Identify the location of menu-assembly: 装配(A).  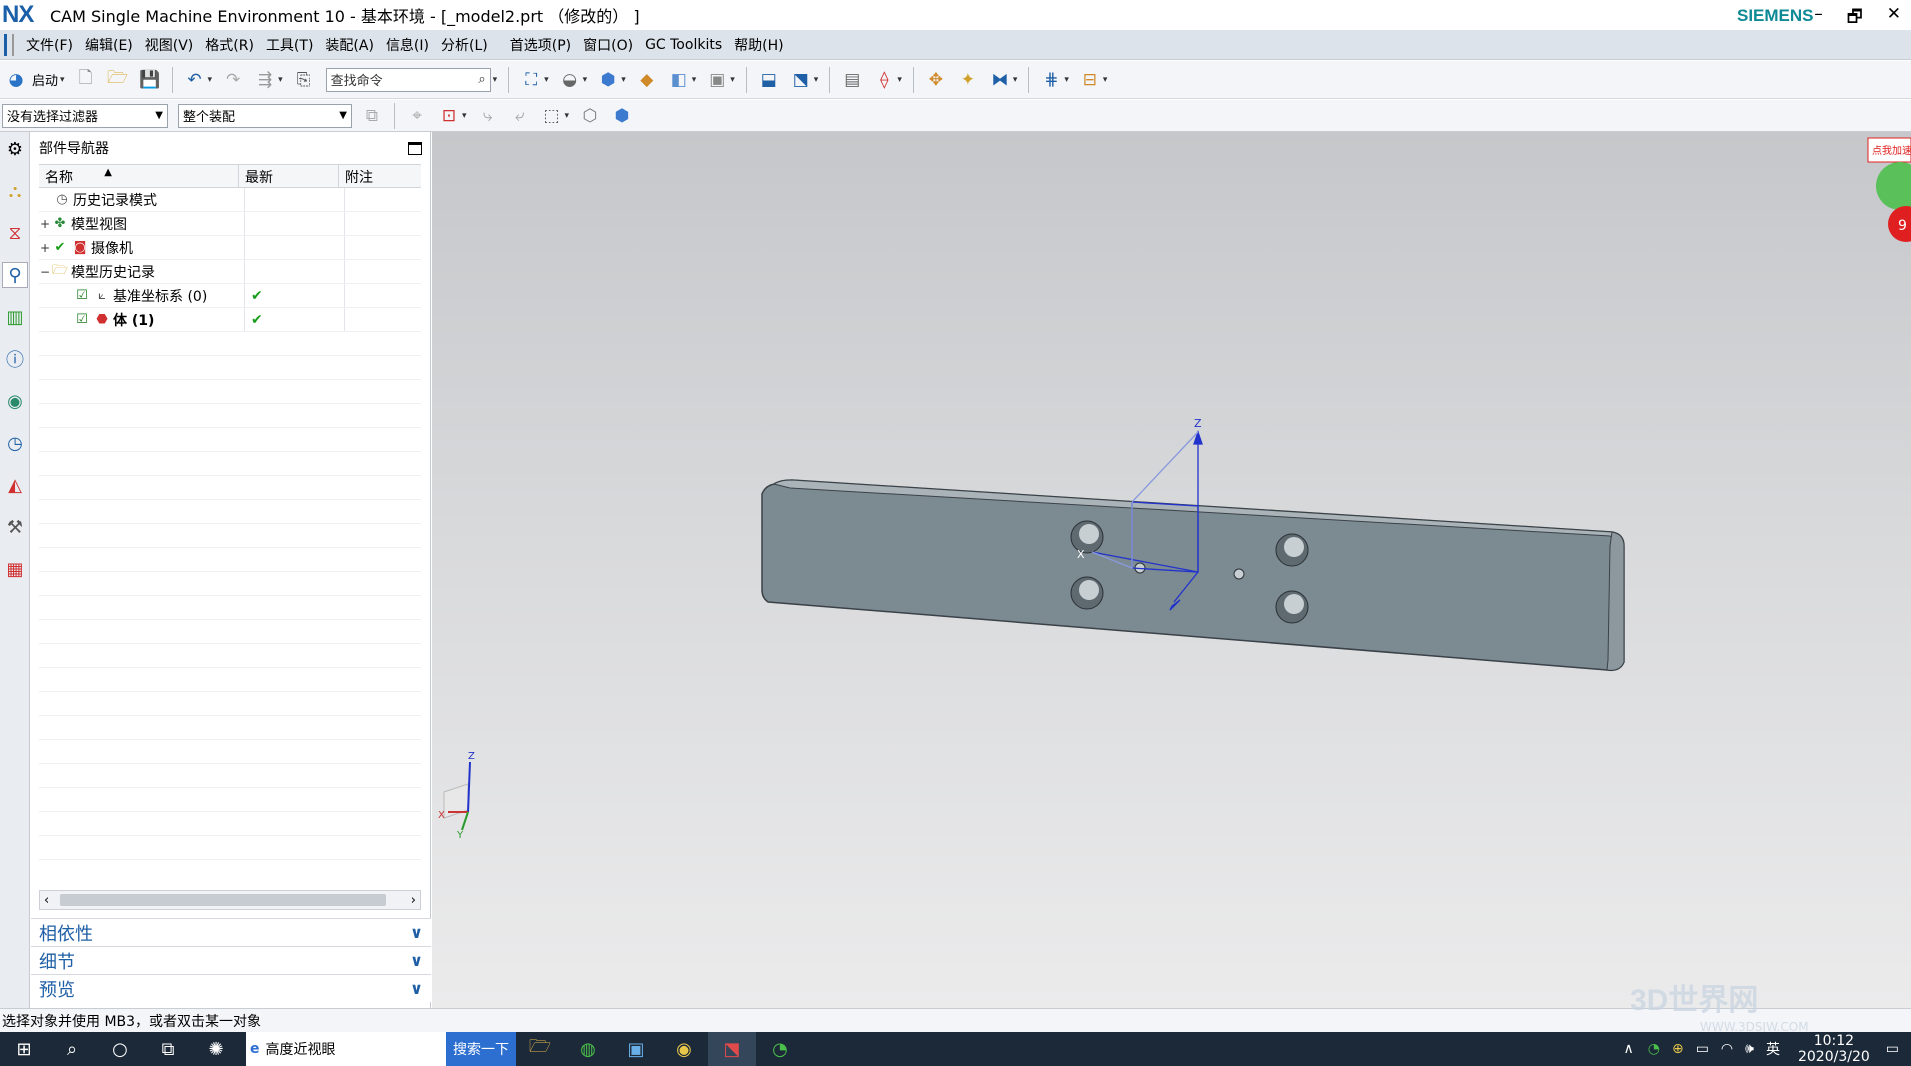
(349, 45).